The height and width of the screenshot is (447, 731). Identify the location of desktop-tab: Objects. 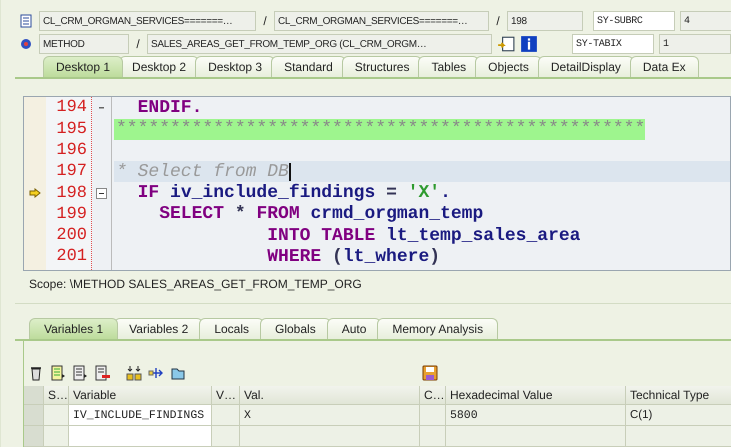
(508, 67).